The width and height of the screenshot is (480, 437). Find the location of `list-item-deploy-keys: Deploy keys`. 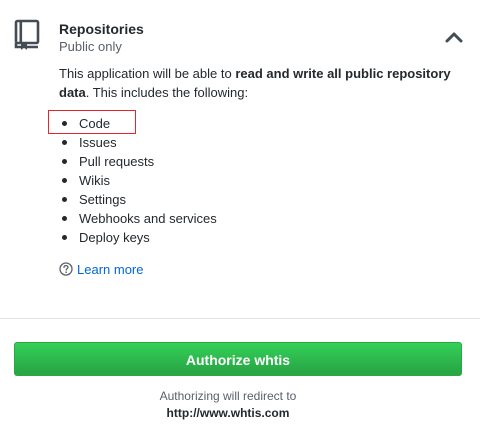

list-item-deploy-keys: Deploy keys is located at coordinates (138, 237).